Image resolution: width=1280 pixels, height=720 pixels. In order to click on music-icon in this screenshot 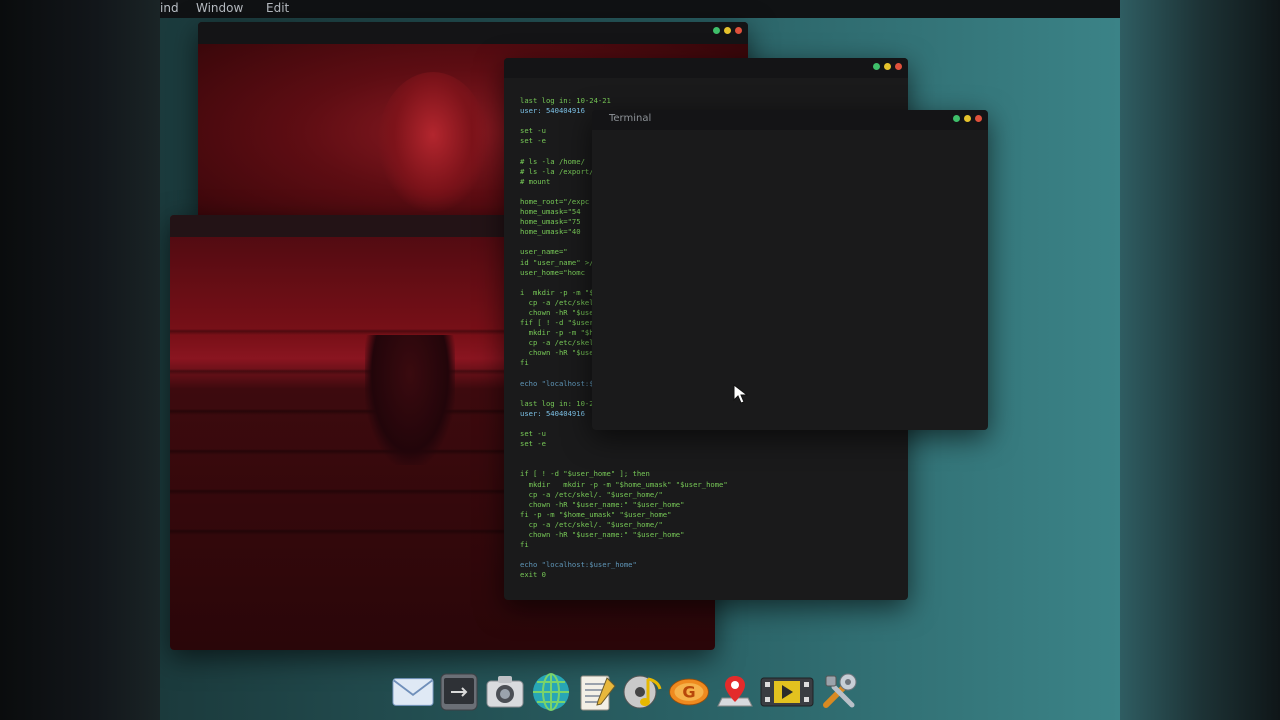, I will do `click(642, 692)`.